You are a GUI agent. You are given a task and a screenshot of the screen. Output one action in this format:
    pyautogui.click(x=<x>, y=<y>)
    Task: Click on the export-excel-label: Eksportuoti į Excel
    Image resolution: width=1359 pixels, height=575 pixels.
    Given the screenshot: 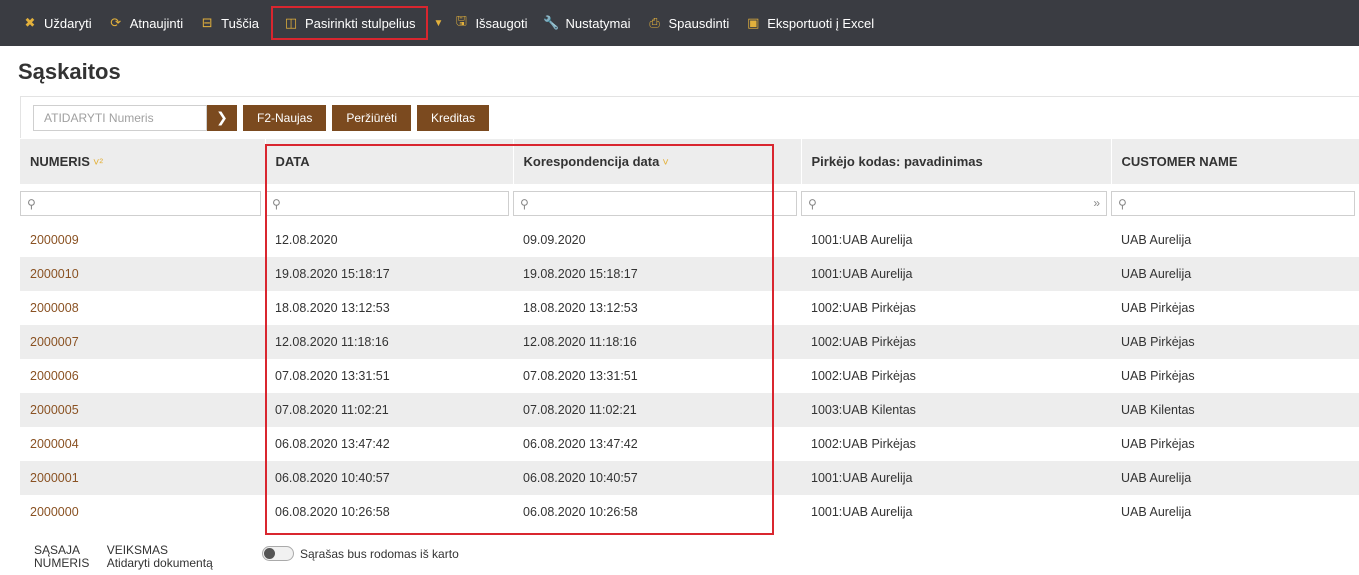 What is the action you would take?
    pyautogui.click(x=821, y=23)
    